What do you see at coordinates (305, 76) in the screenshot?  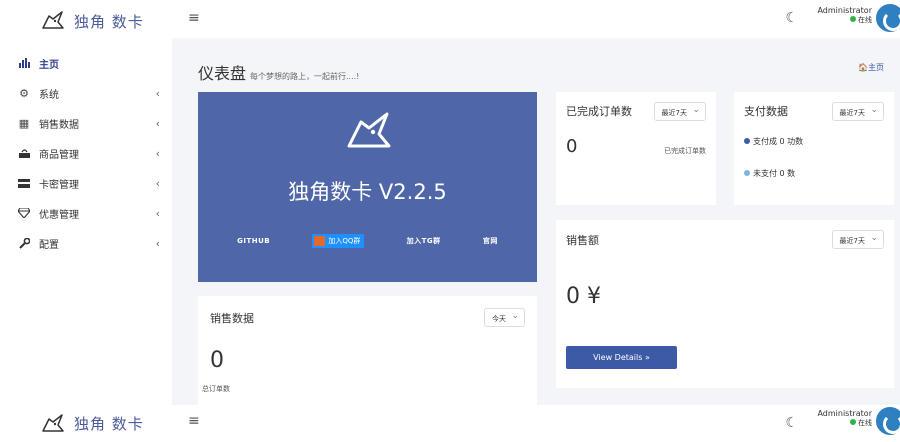 I see `page-subtitle: 每个梦想的路上，一起前行....!` at bounding box center [305, 76].